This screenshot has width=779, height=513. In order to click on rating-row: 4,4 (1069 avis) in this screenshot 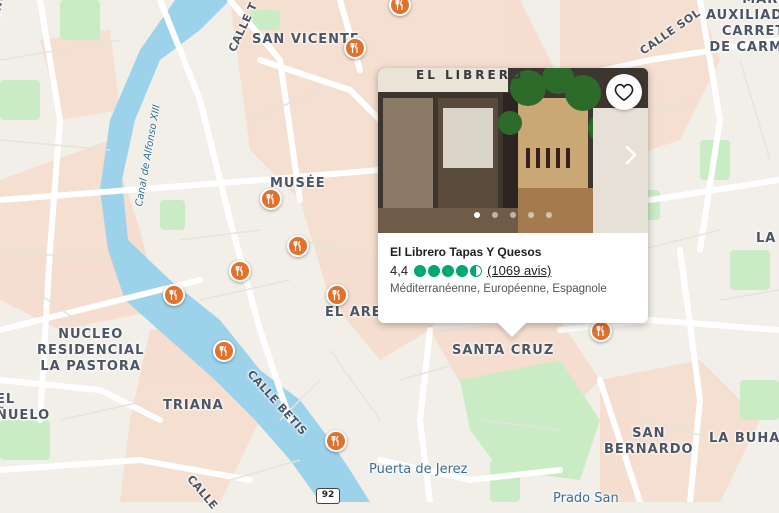, I will do `click(470, 270)`.